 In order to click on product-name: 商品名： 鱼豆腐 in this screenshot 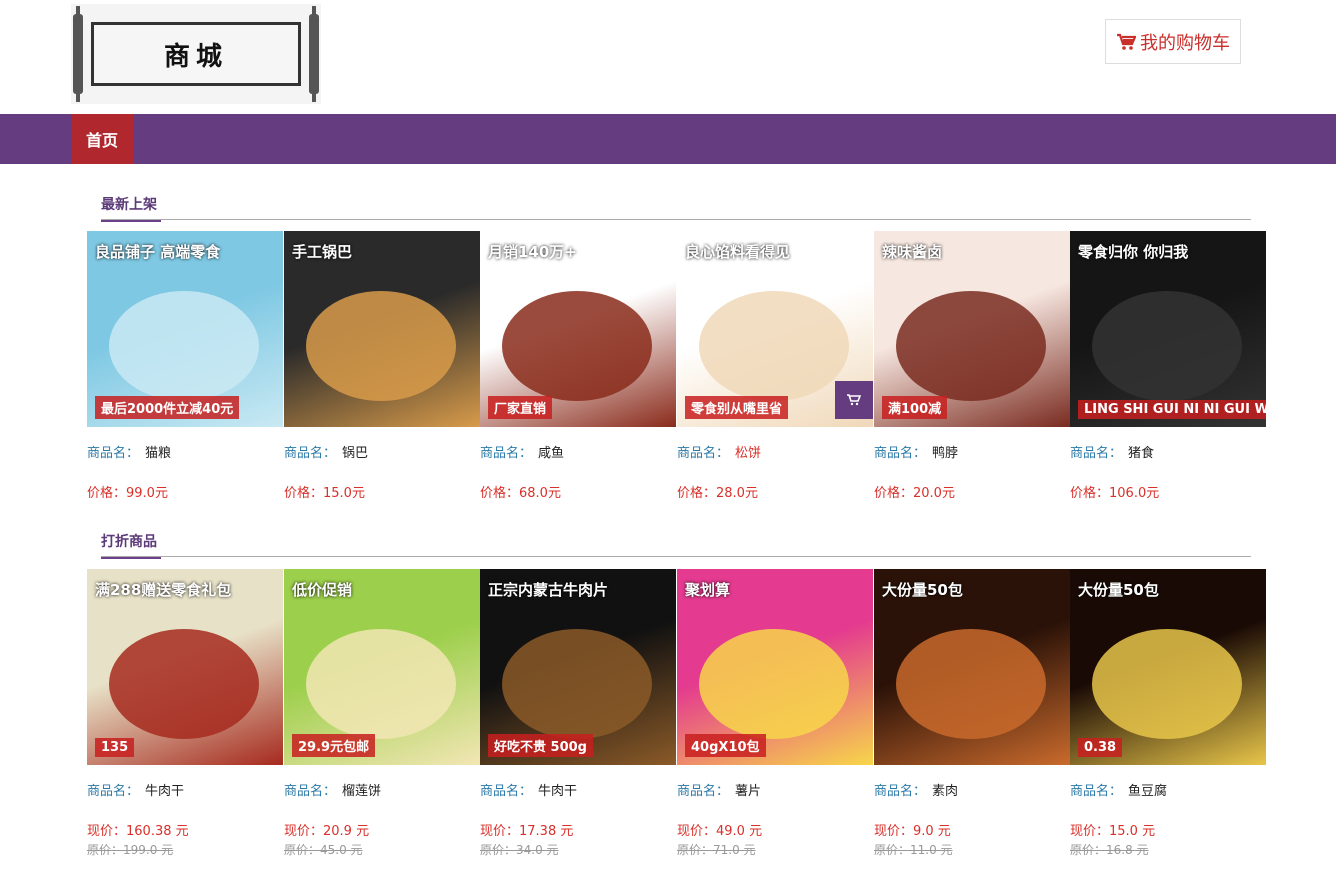, I will do `click(1118, 789)`.